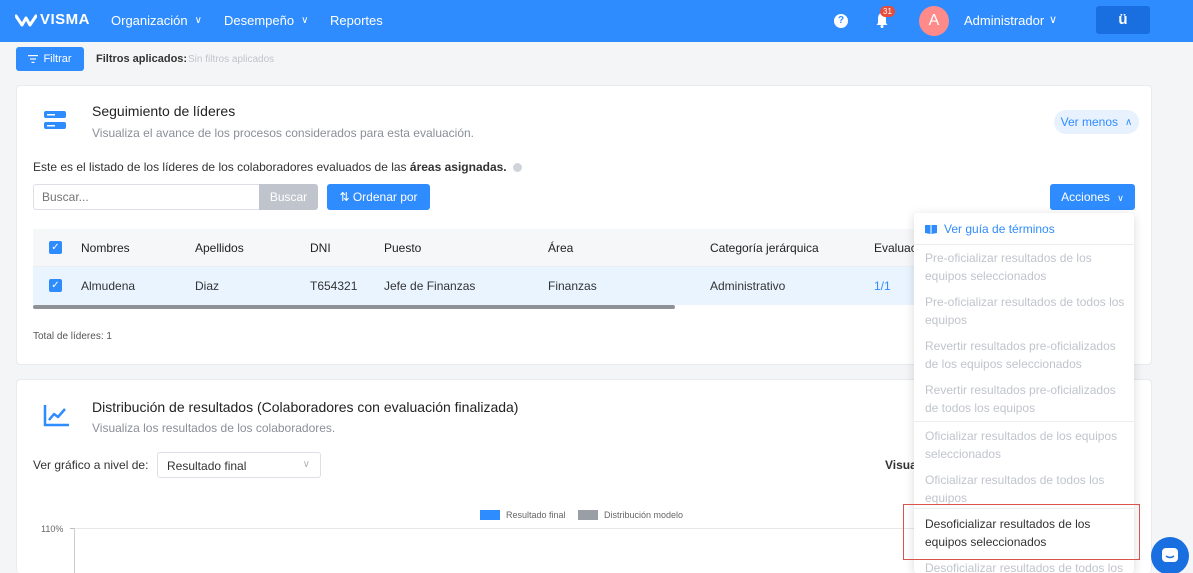 This screenshot has height=573, width=1193. Describe the element at coordinates (320, 248) in the screenshot. I see `column-header: DNI` at that location.